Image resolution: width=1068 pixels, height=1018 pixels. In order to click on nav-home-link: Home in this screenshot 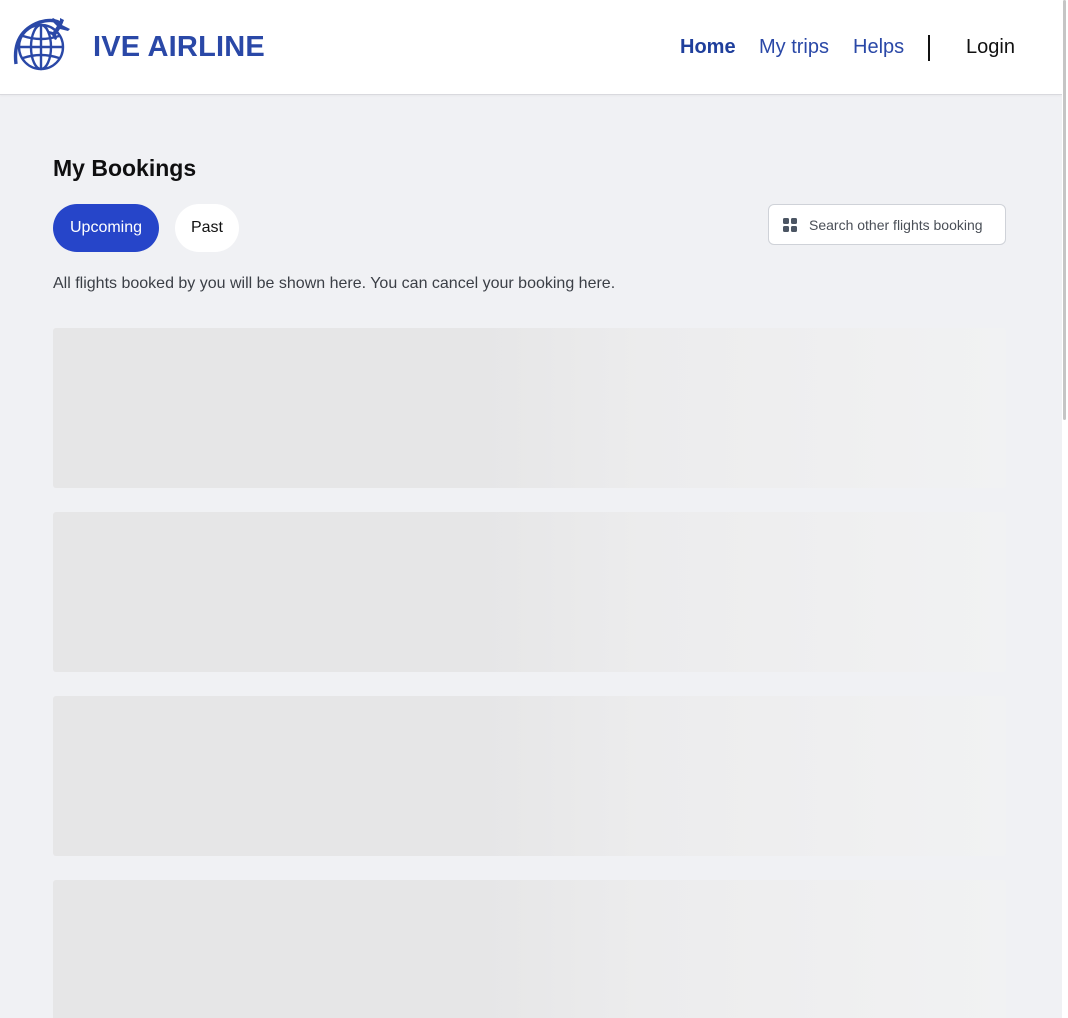, I will do `click(708, 47)`.